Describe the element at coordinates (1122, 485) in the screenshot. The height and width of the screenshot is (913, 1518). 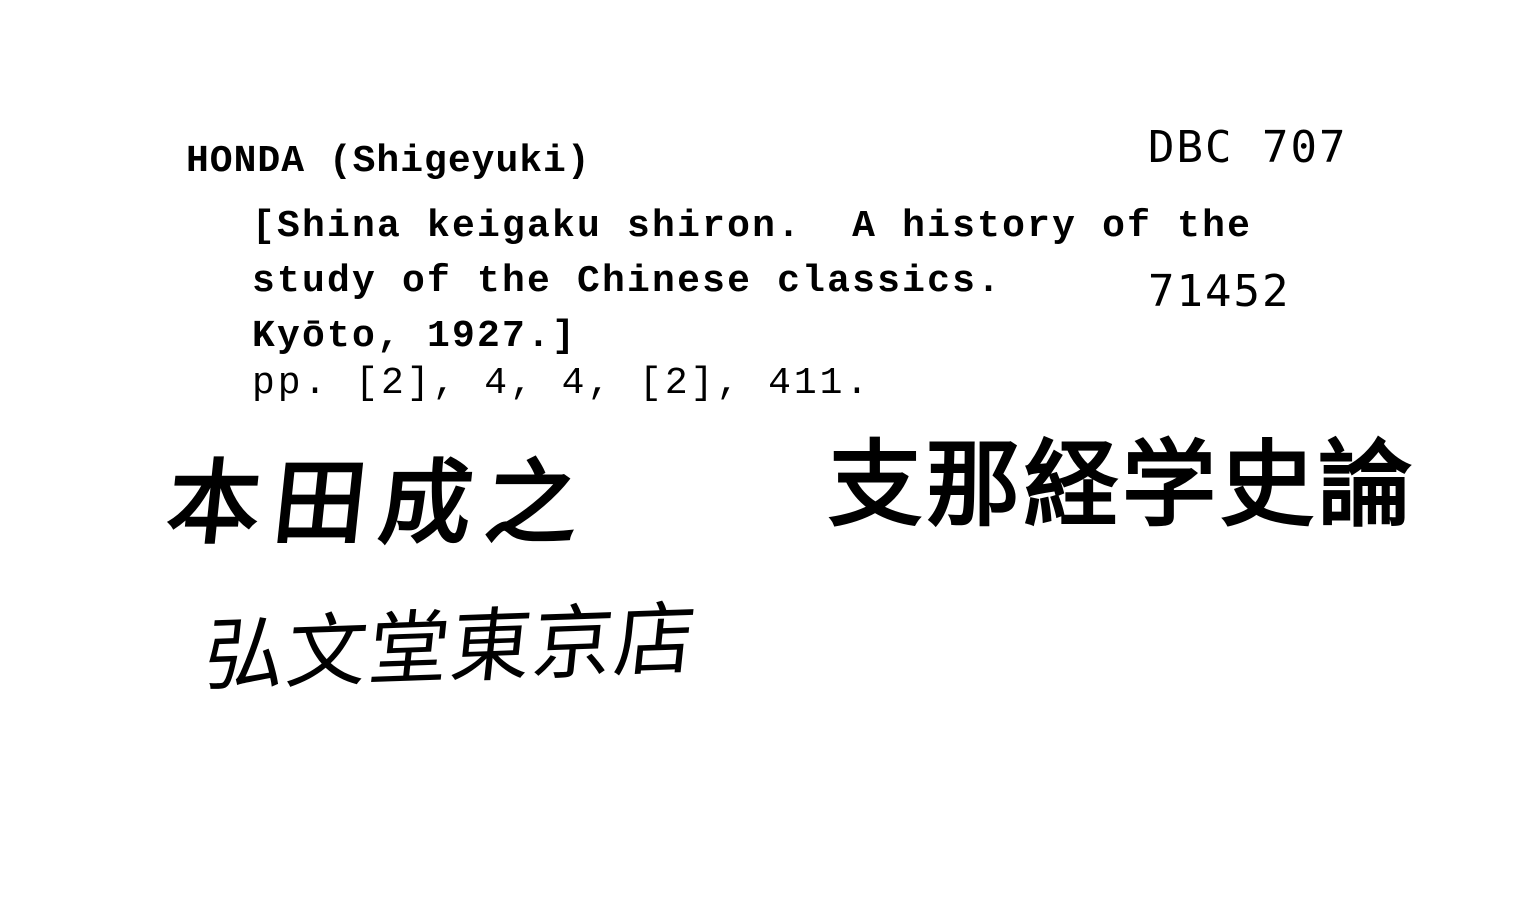
I see `handwritten-title: 支那経学史論` at that location.